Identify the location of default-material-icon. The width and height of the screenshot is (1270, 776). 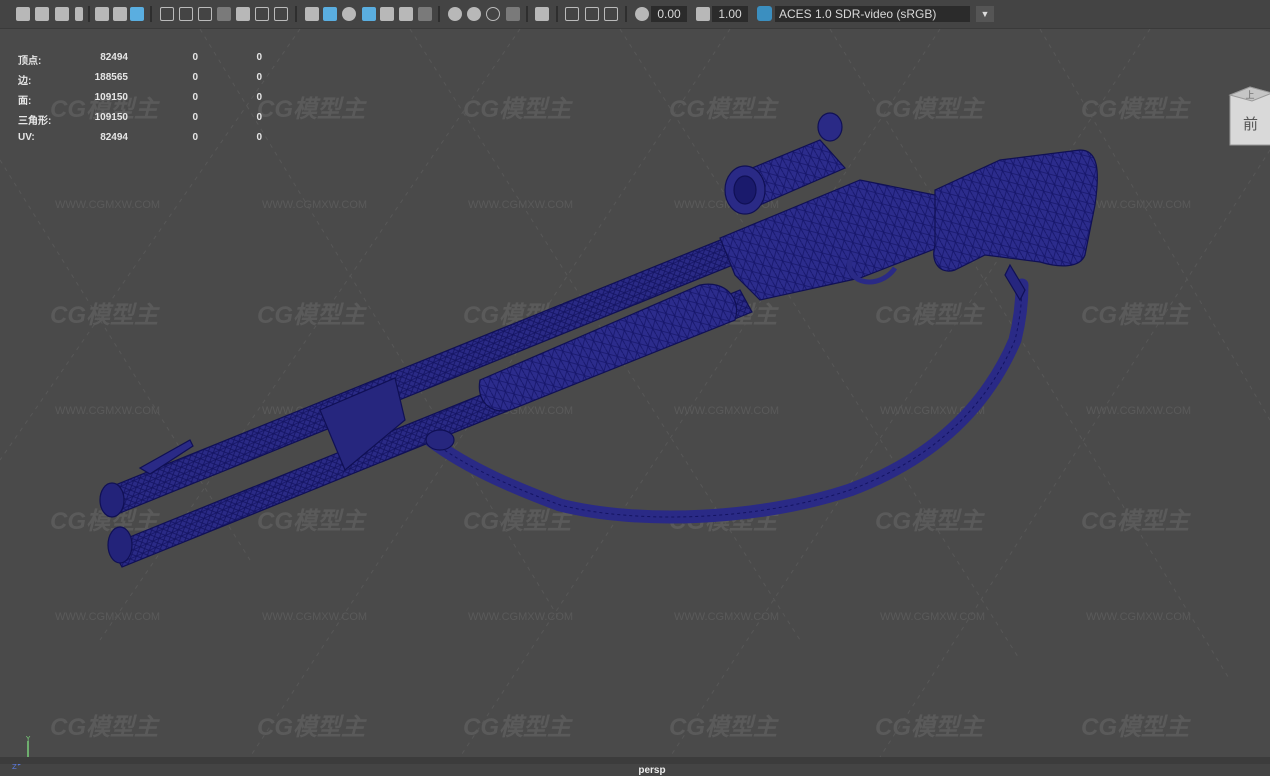
(349, 14).